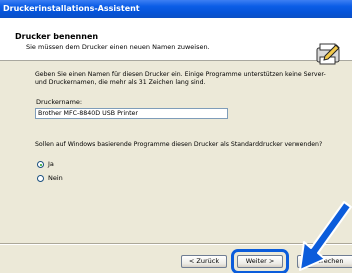 Image resolution: width=352 pixels, height=273 pixels. I want to click on window-title: Druckerinstallations-Assistent, so click(71, 8).